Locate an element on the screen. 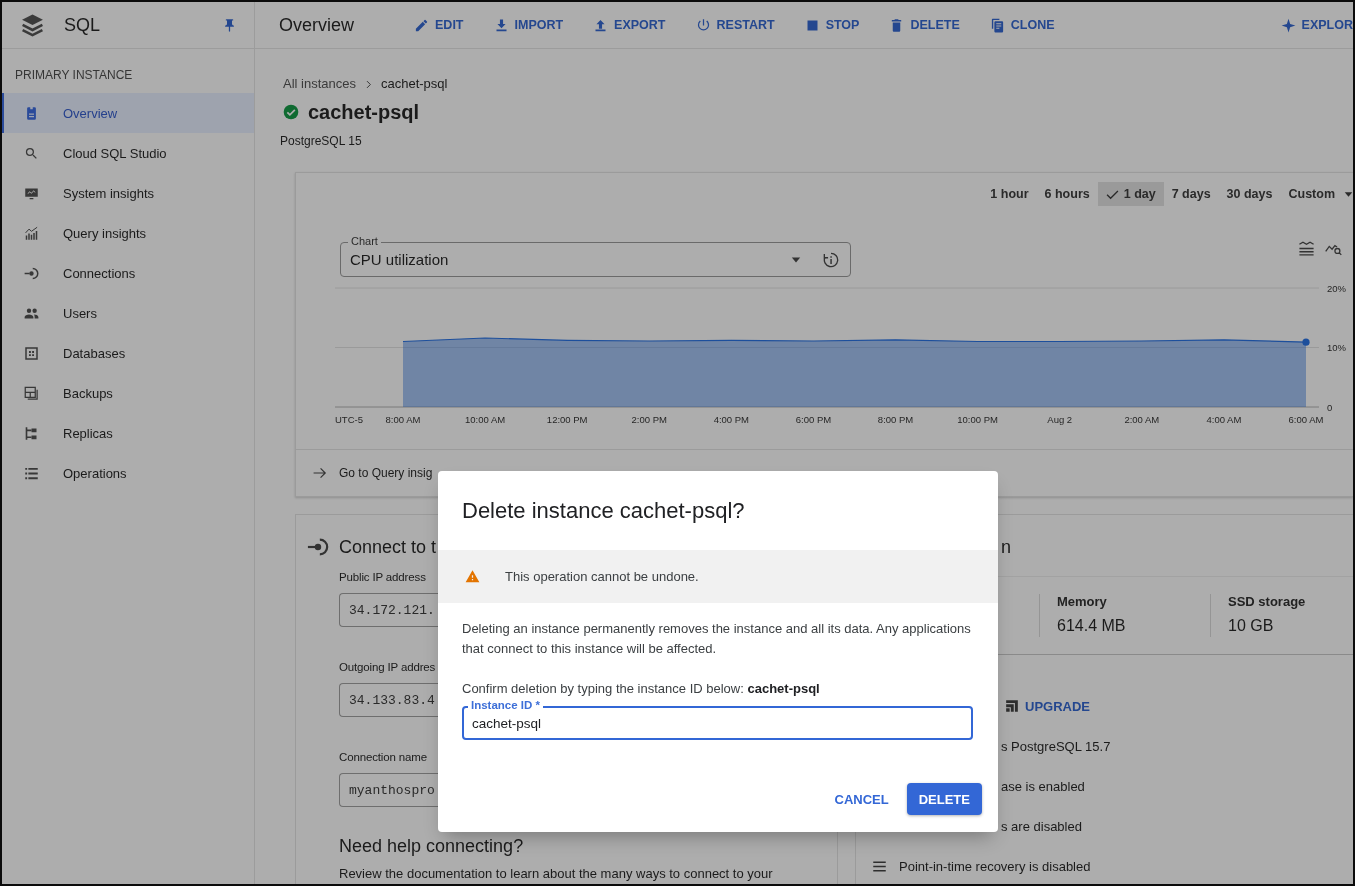 Image resolution: width=1355 pixels, height=886 pixels. x-tick-label: 10:00 AM is located at coordinates (485, 419).